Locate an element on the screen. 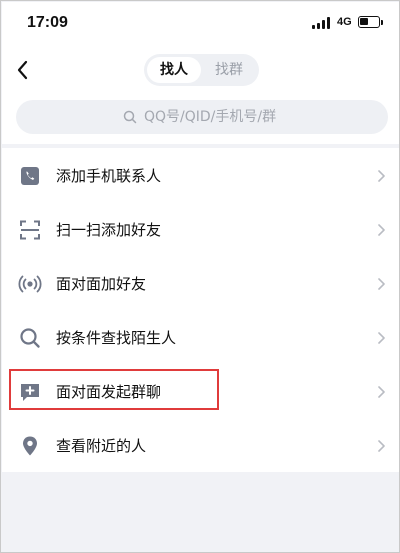  menu-item-label: 查看附近的人 is located at coordinates (101, 446).